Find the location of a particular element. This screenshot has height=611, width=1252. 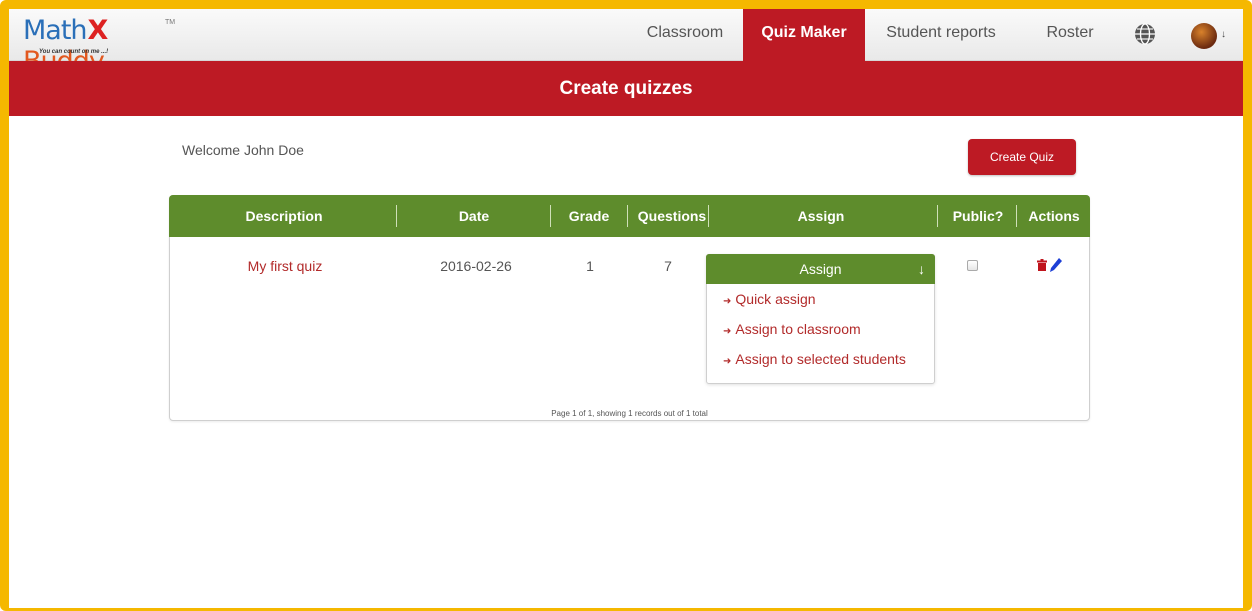

page-title: Create quizzes is located at coordinates (626, 88).